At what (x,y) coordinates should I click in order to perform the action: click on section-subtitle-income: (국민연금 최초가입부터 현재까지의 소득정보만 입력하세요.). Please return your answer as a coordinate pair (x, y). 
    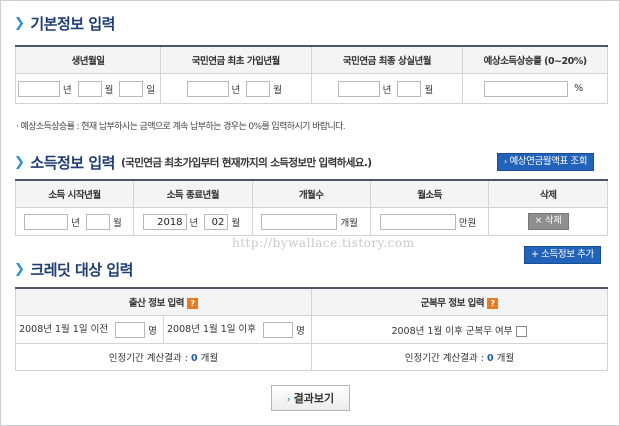
    Looking at the image, I should click on (246, 163).